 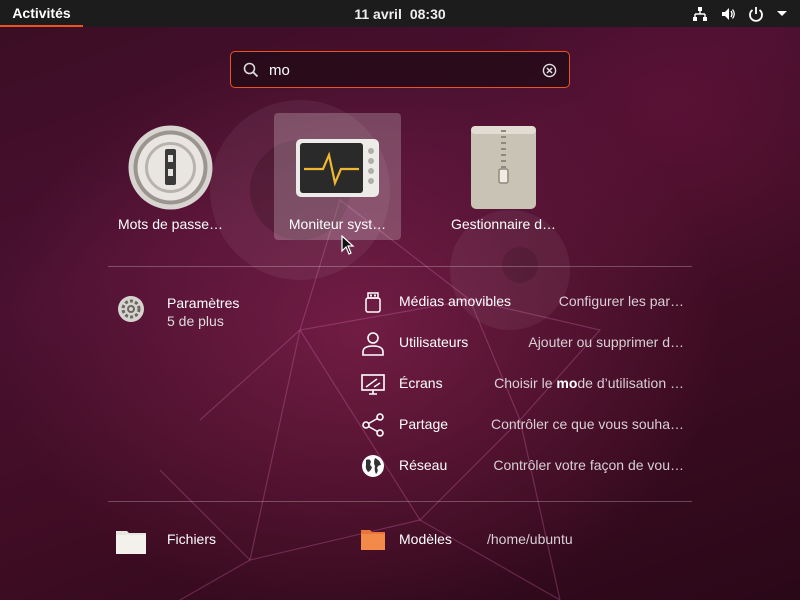 What do you see at coordinates (373, 540) in the screenshot?
I see `orange-folder-icon` at bounding box center [373, 540].